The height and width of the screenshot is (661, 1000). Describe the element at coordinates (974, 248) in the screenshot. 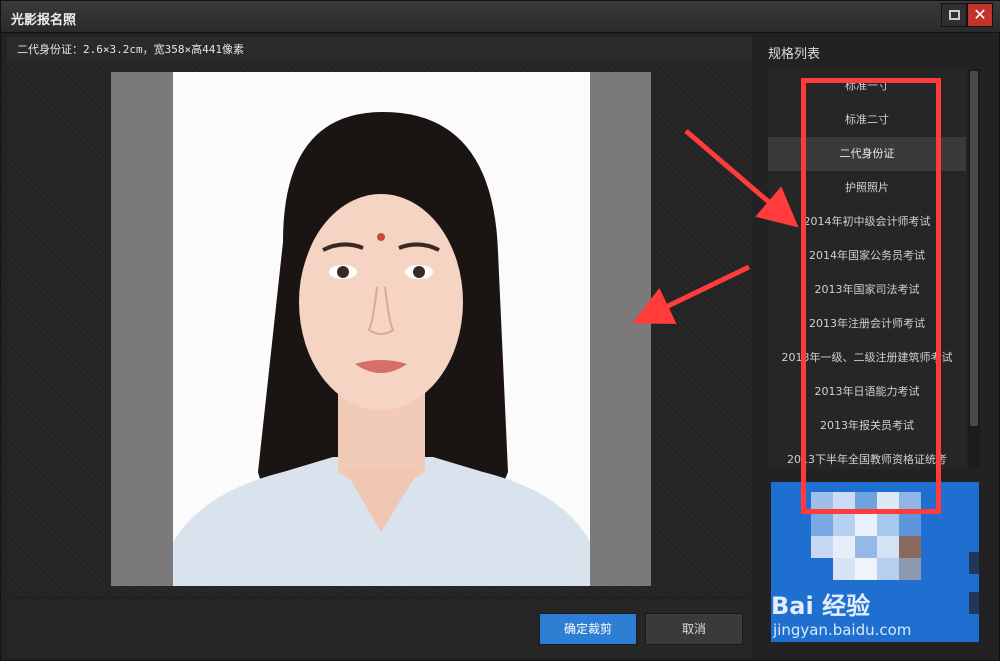

I see `scroll-thumb` at that location.